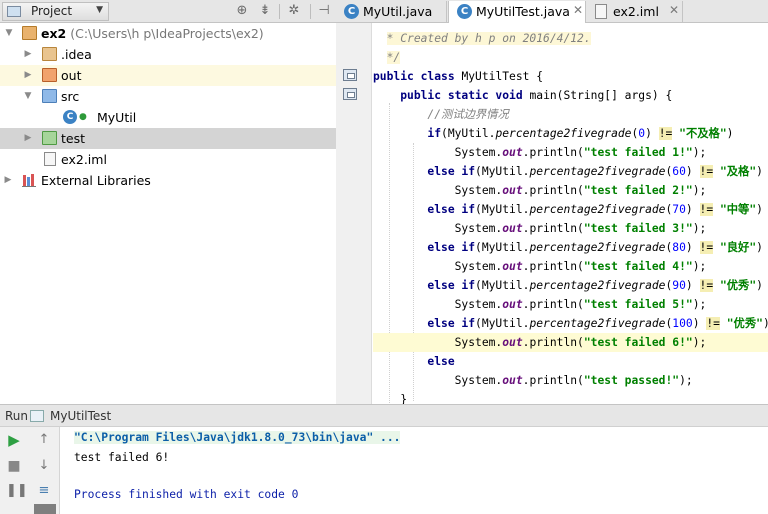 Image resolution: width=768 pixels, height=514 pixels. I want to click on tab-label: ex2.iml, so click(636, 11).